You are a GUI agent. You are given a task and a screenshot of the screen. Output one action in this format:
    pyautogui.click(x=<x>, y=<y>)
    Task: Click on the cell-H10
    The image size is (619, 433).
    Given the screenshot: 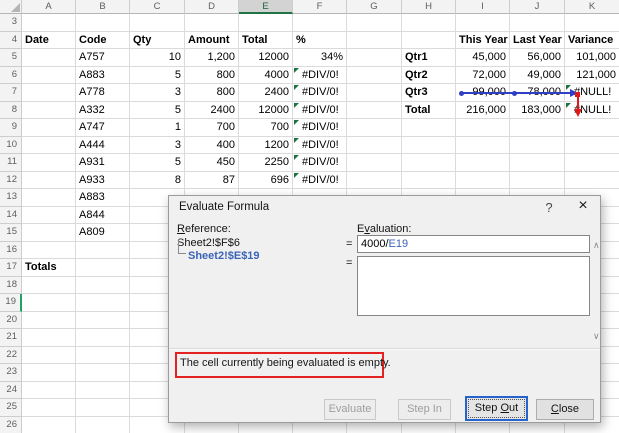 What is the action you would take?
    pyautogui.click(x=429, y=145)
    